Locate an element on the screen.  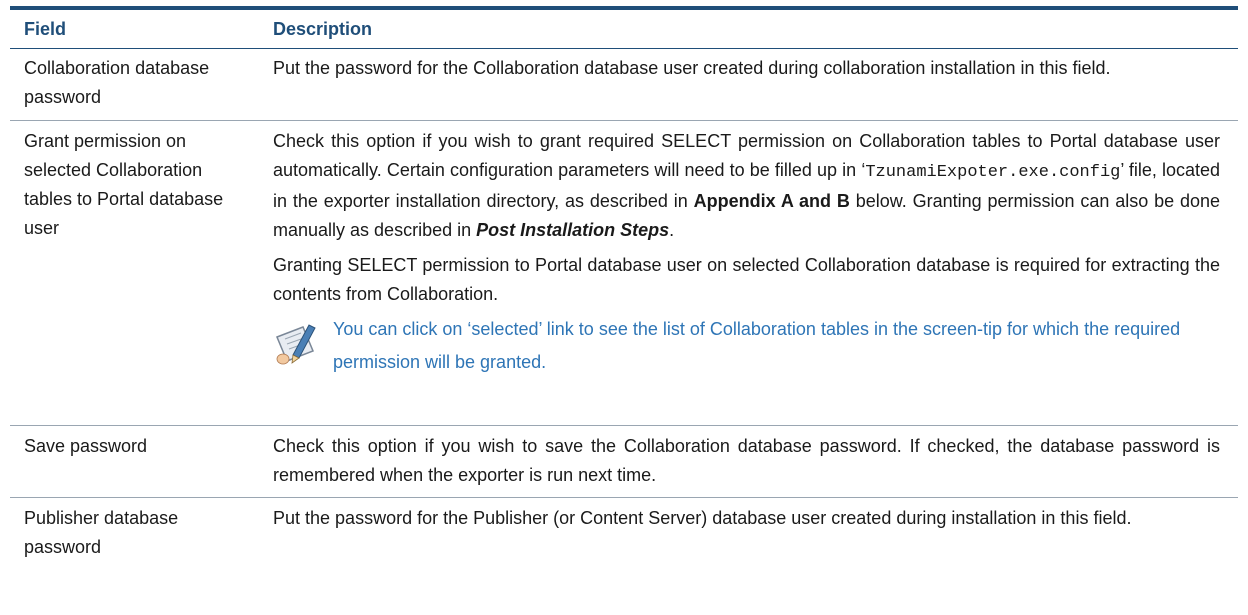
appendix-reference: Appendix A and B is located at coordinates (771, 201).